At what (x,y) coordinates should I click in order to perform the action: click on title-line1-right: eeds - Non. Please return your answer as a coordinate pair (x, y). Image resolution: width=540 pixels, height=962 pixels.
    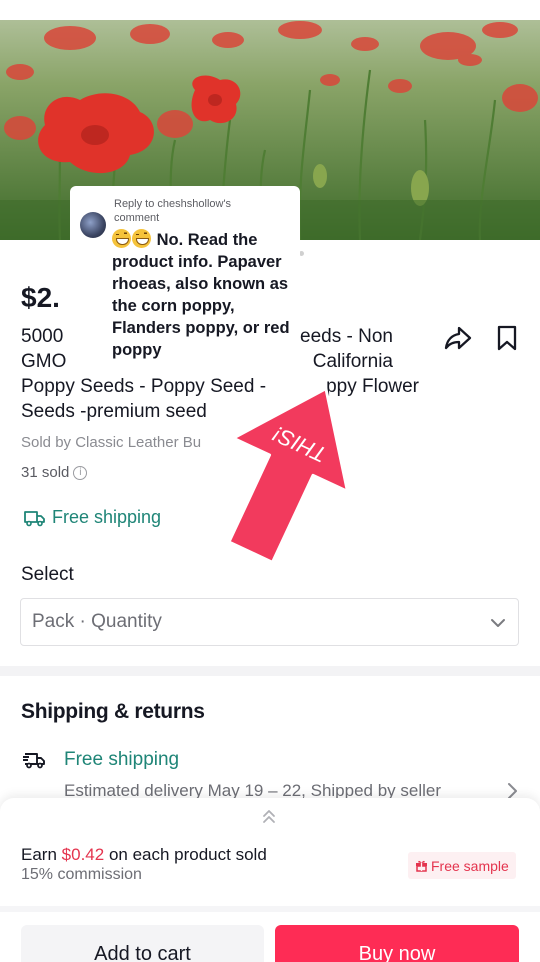
    Looking at the image, I should click on (346, 336).